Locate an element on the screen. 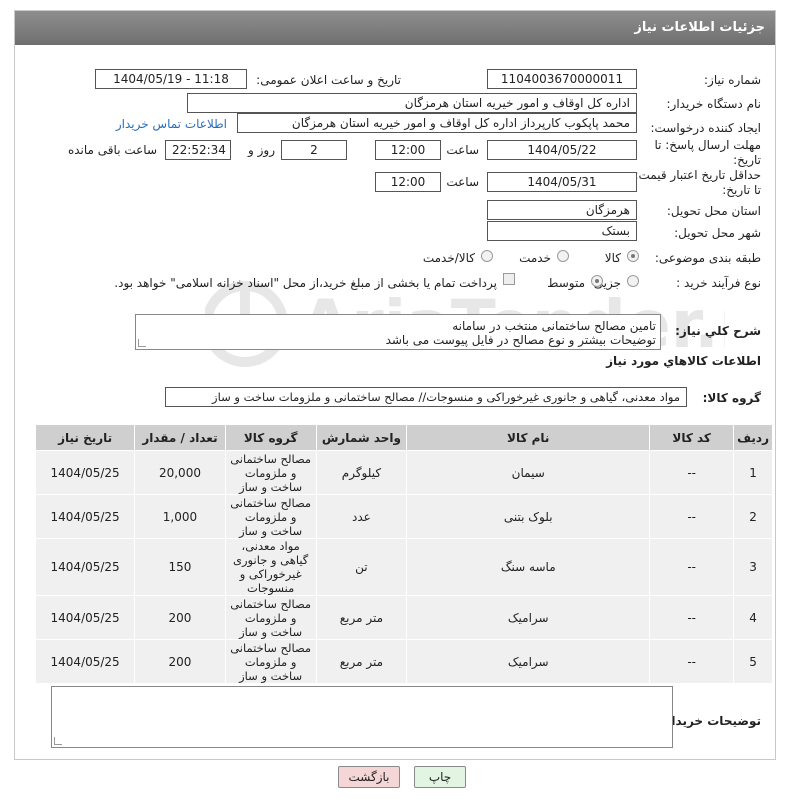 Image resolution: width=788 pixels, height=804 pixels. deadline-label: مهلت ارسال پاسخ: تا is located at coordinates (707, 145).